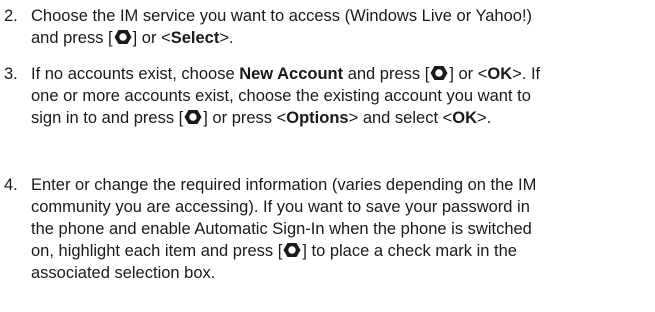 The width and height of the screenshot is (655, 312). What do you see at coordinates (11, 74) in the screenshot?
I see `step-number: 3.` at bounding box center [11, 74].